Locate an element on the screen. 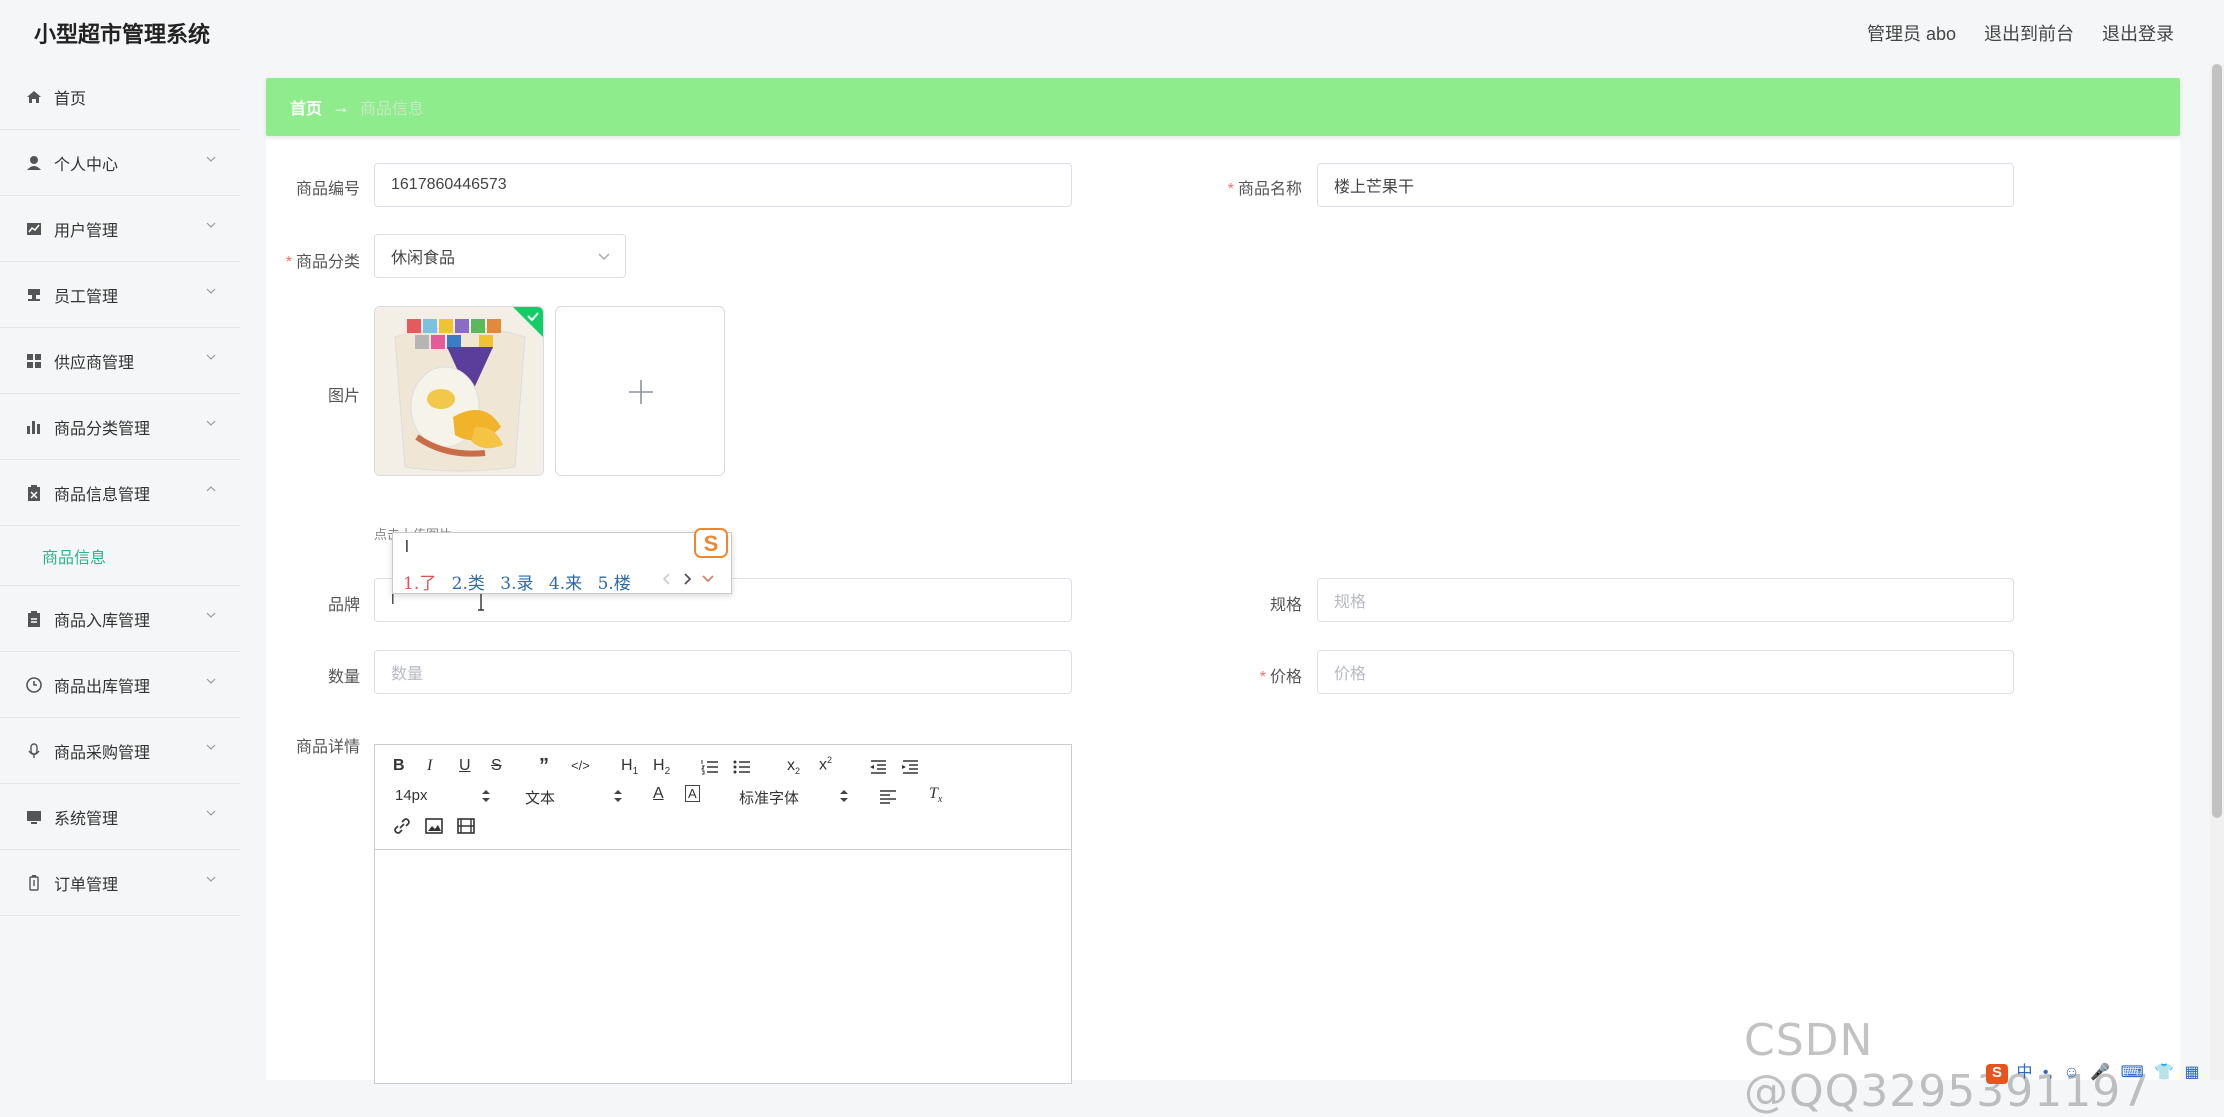  sidebar-item-label: 商品出库管理 is located at coordinates (102, 687).